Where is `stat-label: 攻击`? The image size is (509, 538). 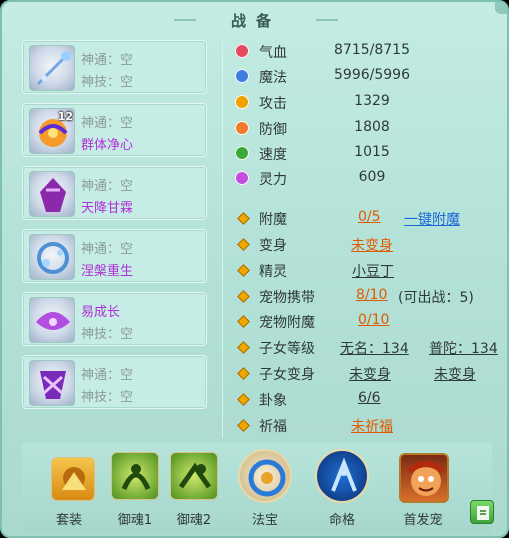 stat-label: 攻击 is located at coordinates (273, 104).